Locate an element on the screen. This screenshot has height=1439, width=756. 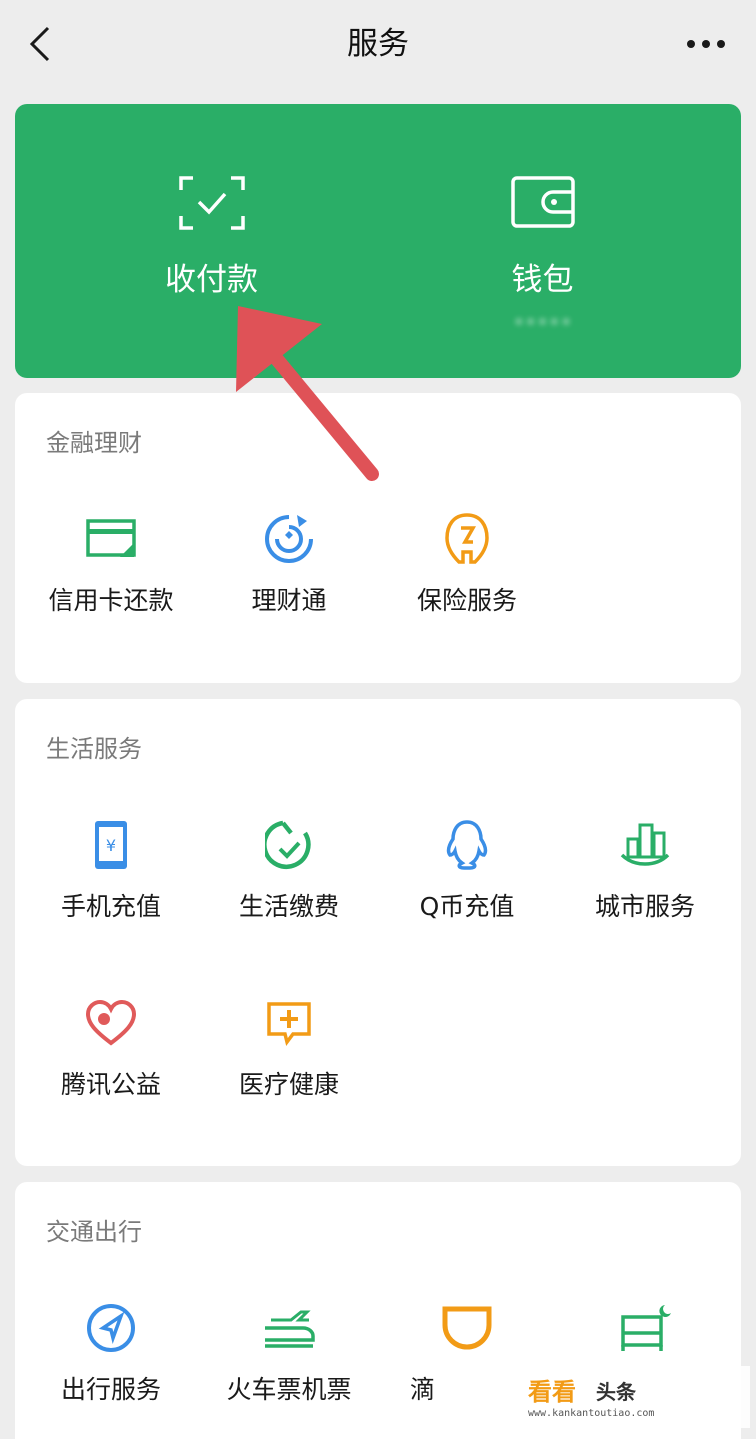
wealth-icon is located at coordinates (289, 539).